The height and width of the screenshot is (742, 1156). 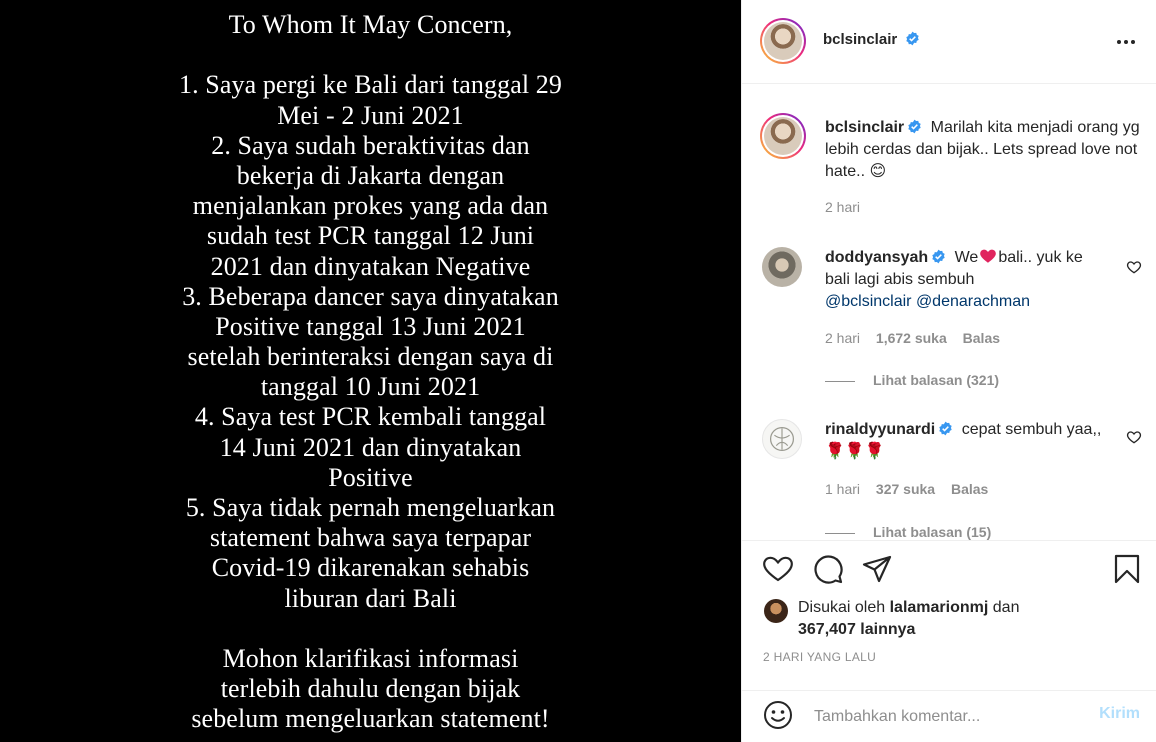 What do you see at coordinates (1126, 42) in the screenshot?
I see `more-horizontal-icon` at bounding box center [1126, 42].